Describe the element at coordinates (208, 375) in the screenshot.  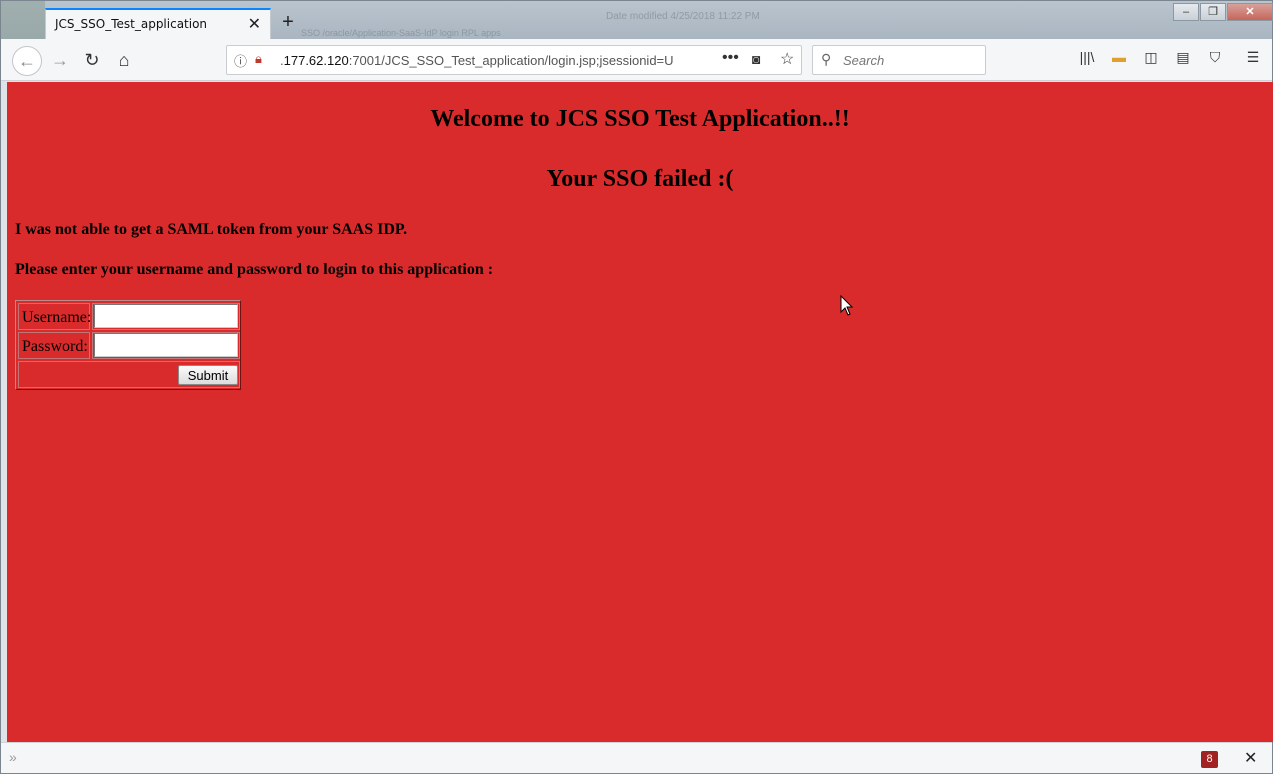
I see `submit-button: Submit` at that location.